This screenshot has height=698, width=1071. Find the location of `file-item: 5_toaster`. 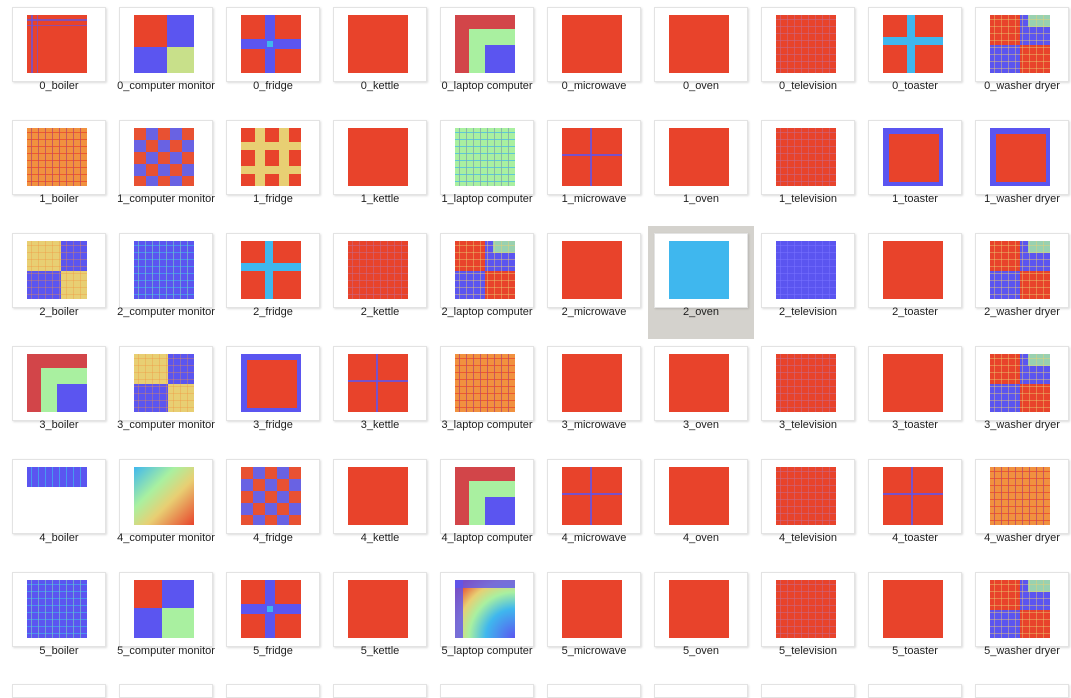

file-item: 5_toaster is located at coordinates (915, 621).